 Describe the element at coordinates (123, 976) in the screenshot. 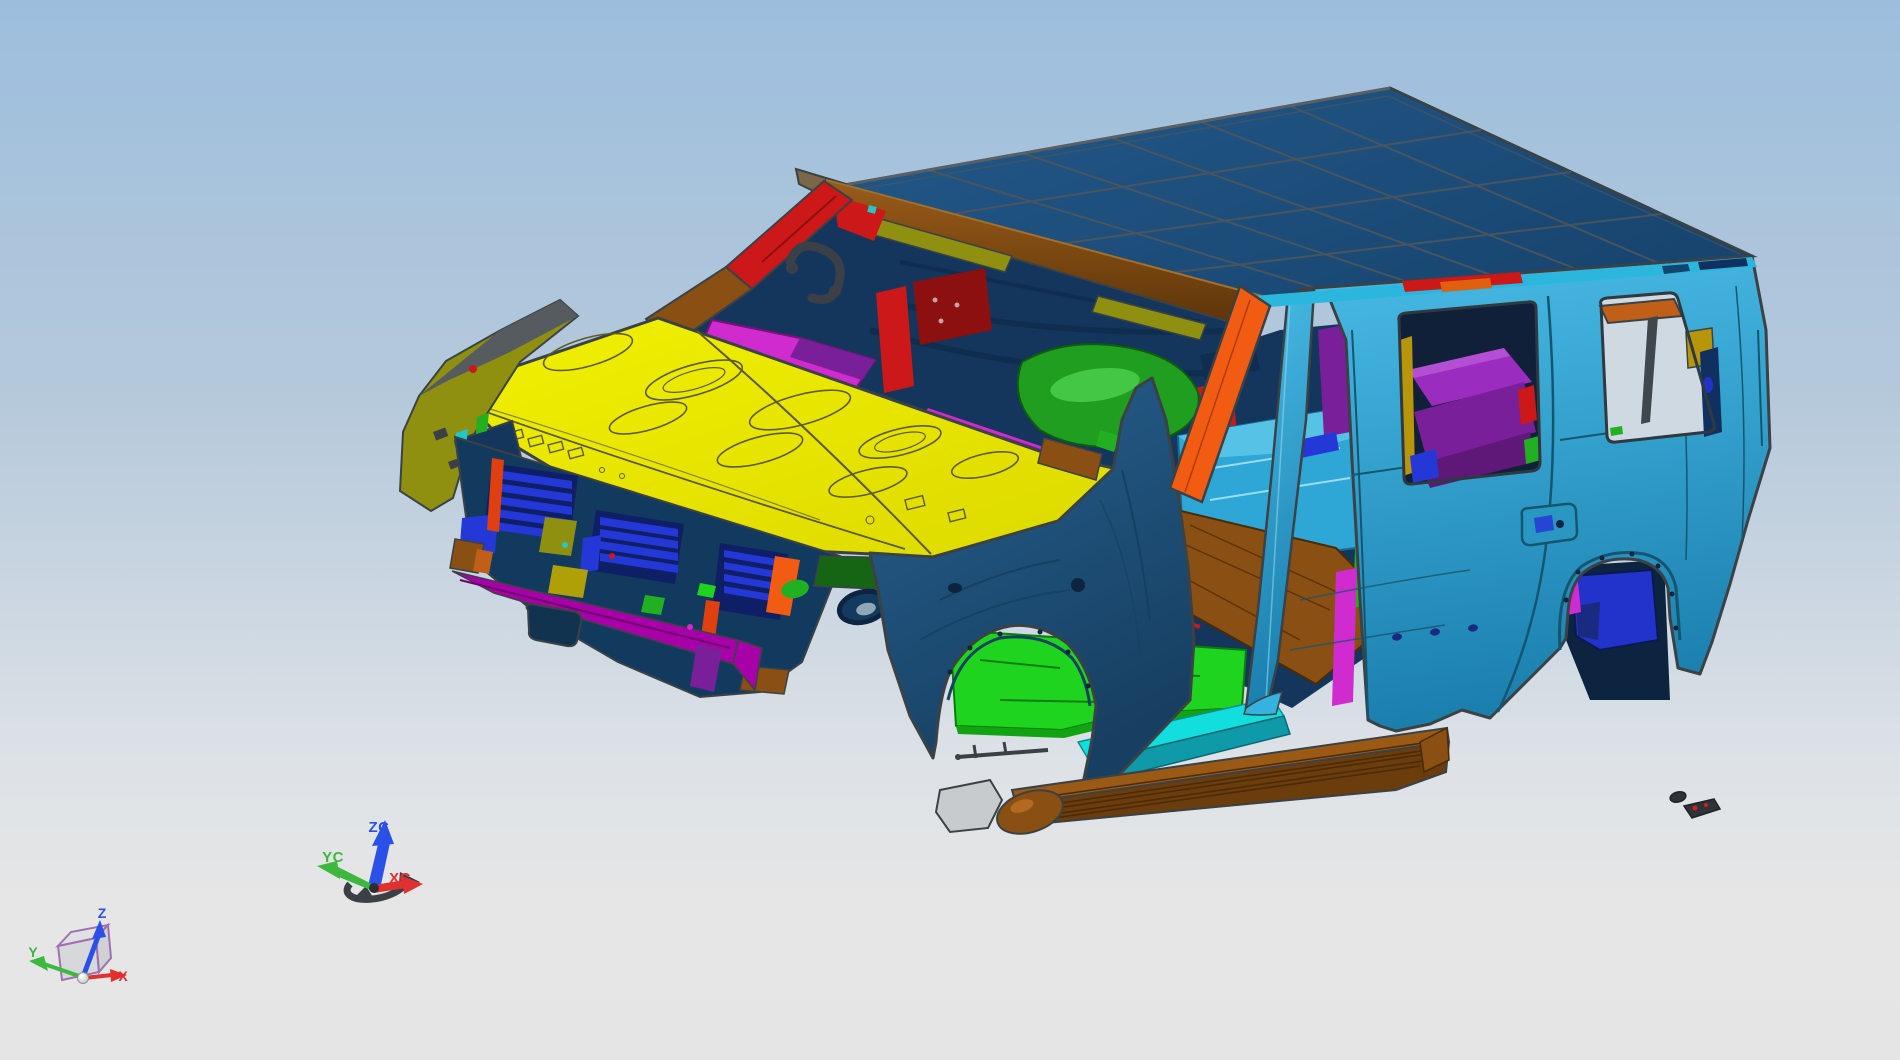

I see `datum-x-label: X` at that location.